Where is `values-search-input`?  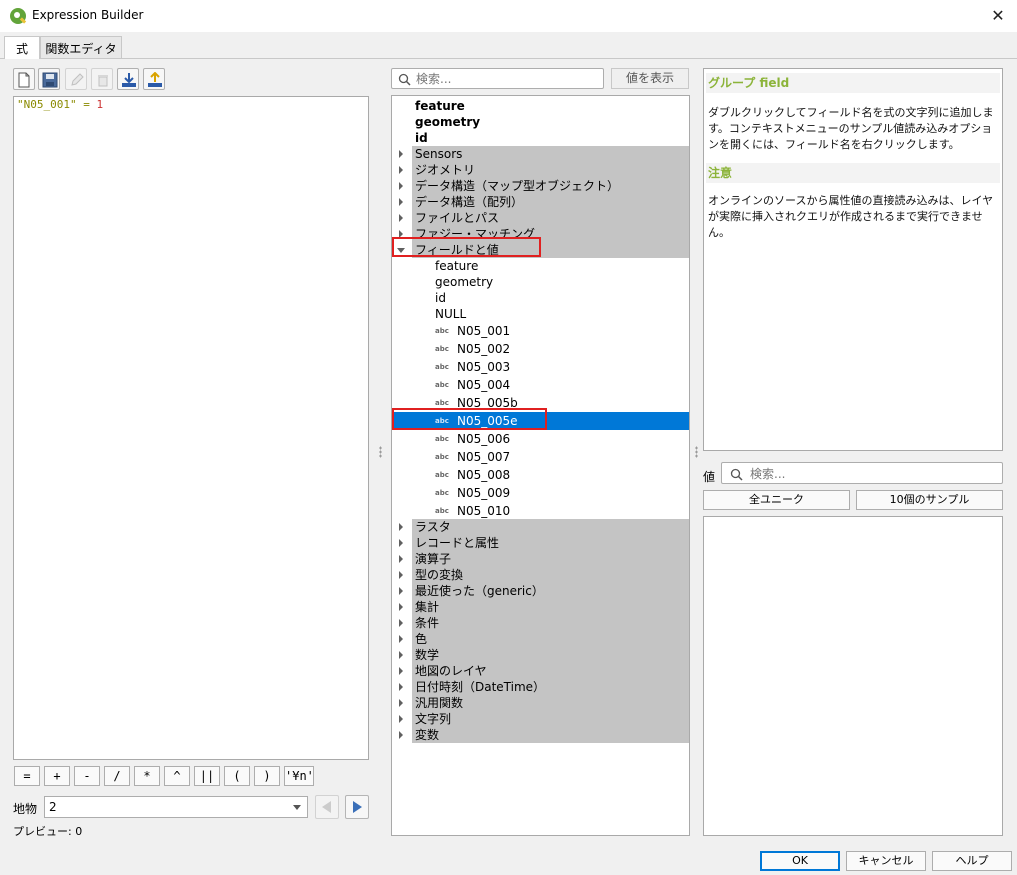 values-search-input is located at coordinates (870, 474).